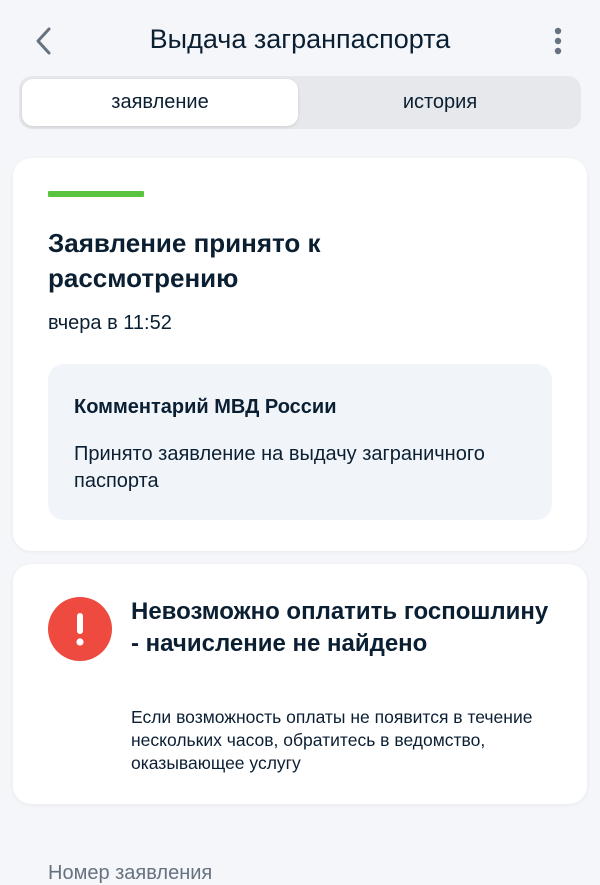 The height and width of the screenshot is (885, 600). What do you see at coordinates (110, 323) in the screenshot?
I see `status-date: вчера в 11:52` at bounding box center [110, 323].